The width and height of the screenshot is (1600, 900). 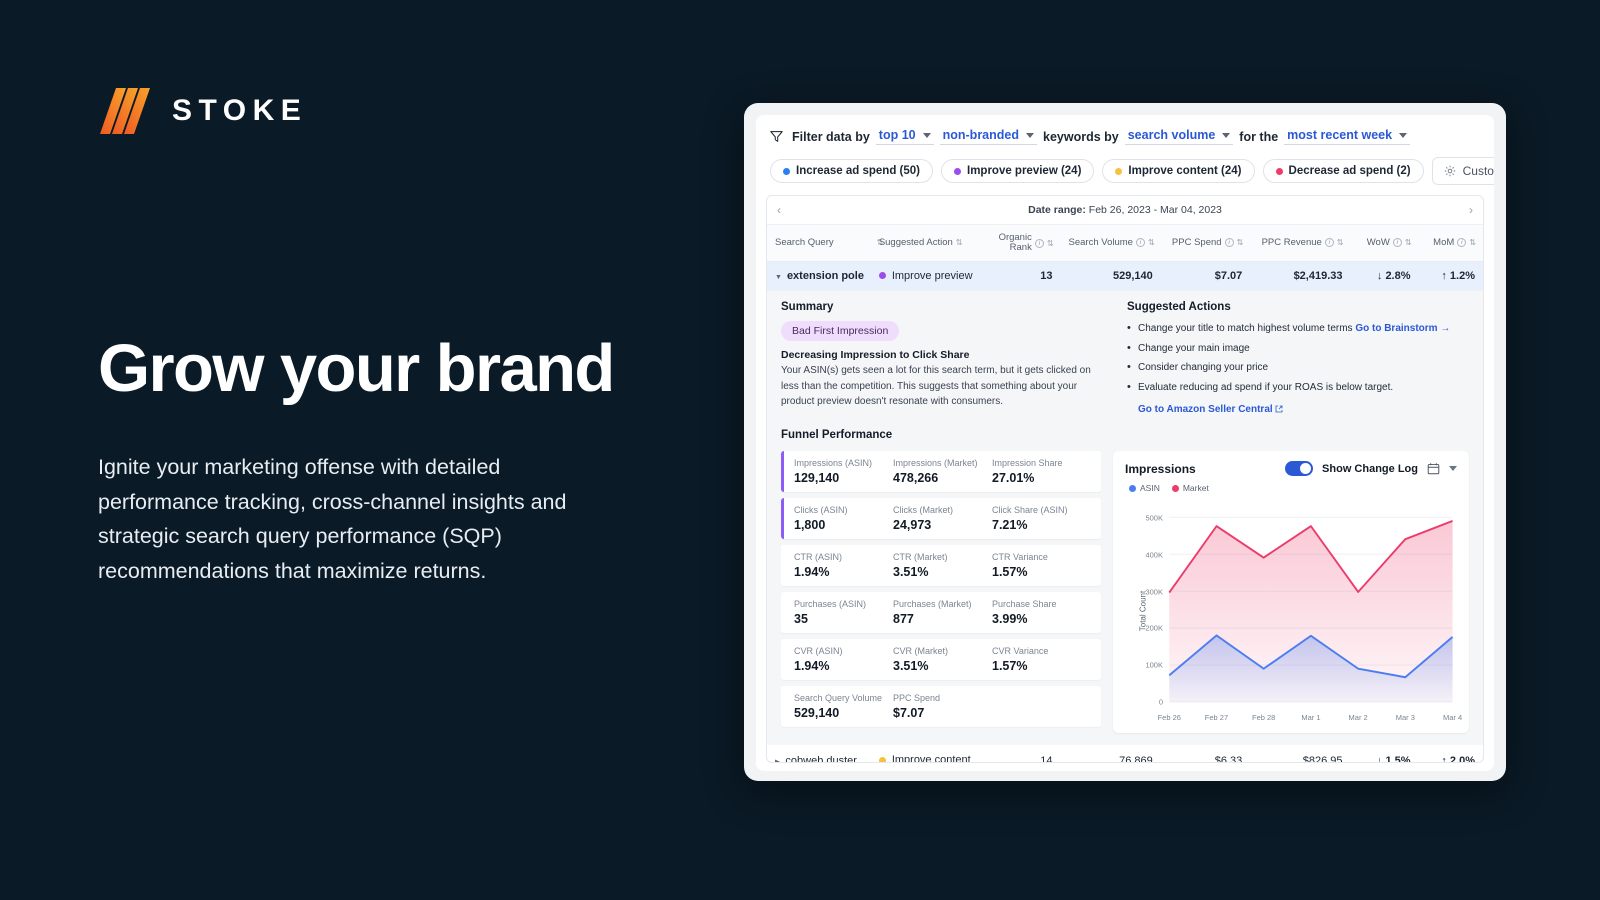 I want to click on metric-cell: CVR Variance 1.57%, so click(x=1041, y=659).